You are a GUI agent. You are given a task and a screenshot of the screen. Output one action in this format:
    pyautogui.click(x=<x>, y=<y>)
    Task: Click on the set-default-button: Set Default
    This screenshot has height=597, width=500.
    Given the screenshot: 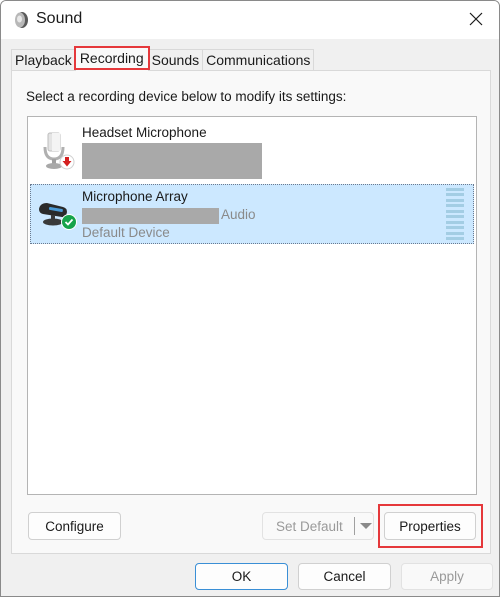 What is the action you would take?
    pyautogui.click(x=318, y=526)
    